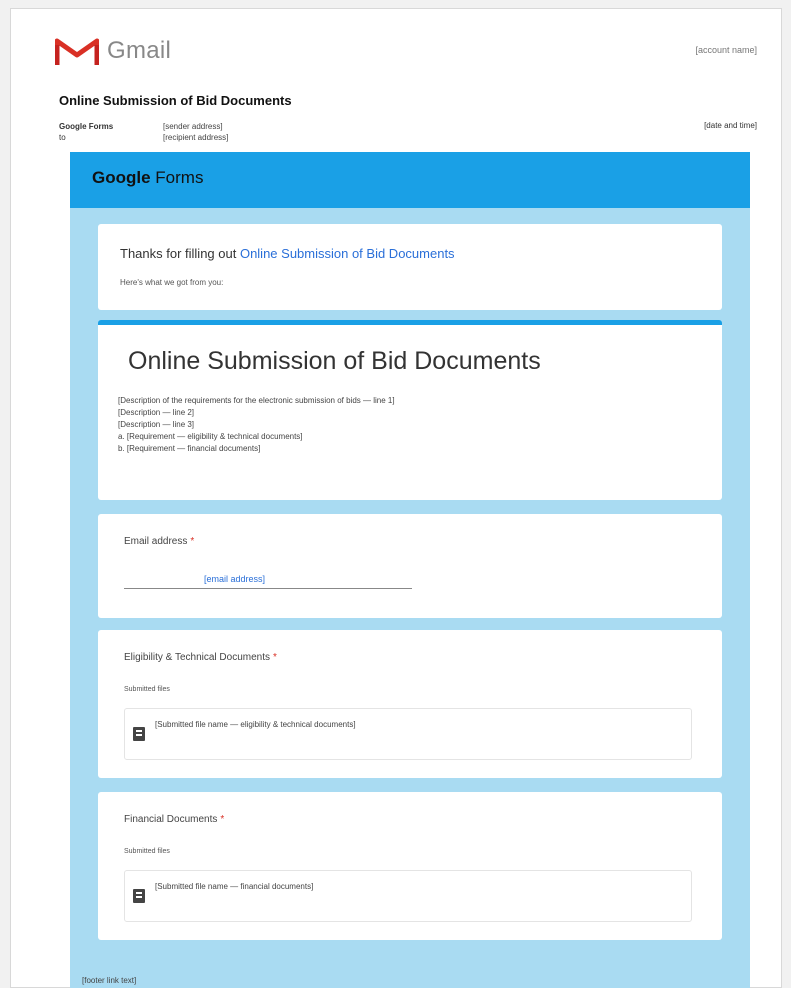 This screenshot has width=791, height=988. I want to click on email-date: [date and time], so click(730, 125).